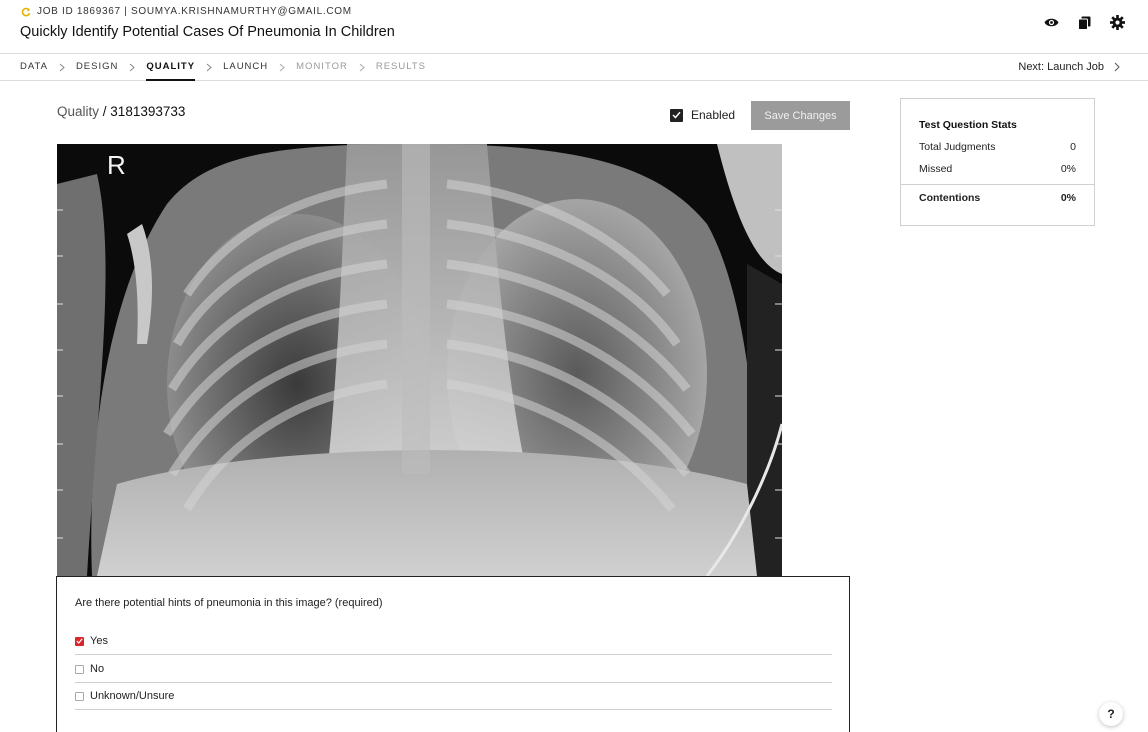  Describe the element at coordinates (79, 696) in the screenshot. I see `option-unknown-checkbox` at that location.